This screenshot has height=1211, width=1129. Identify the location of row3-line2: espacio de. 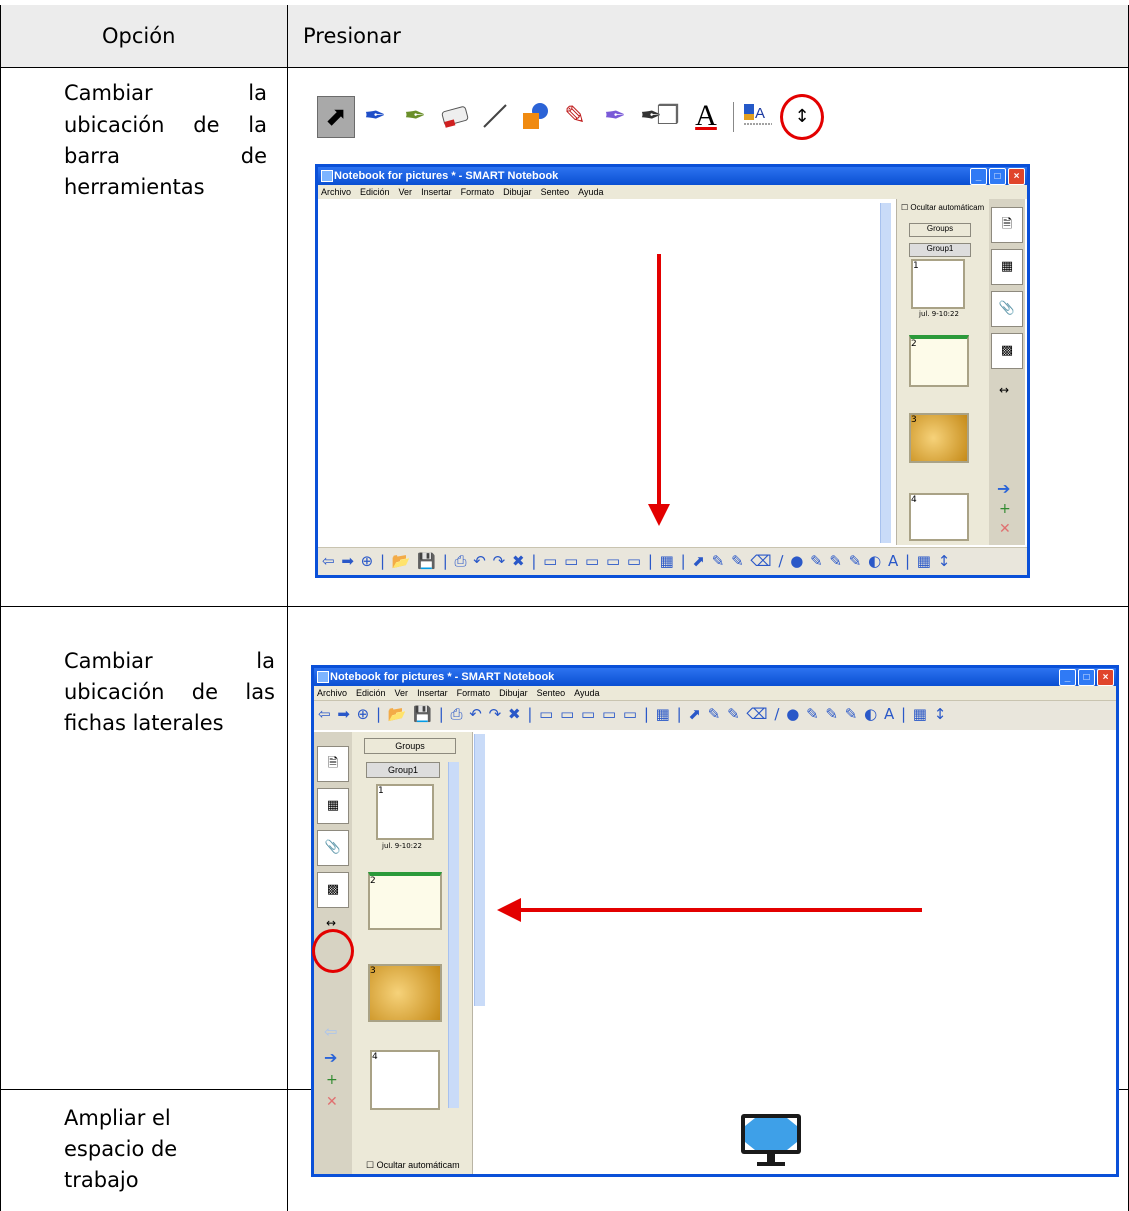
(121, 1149).